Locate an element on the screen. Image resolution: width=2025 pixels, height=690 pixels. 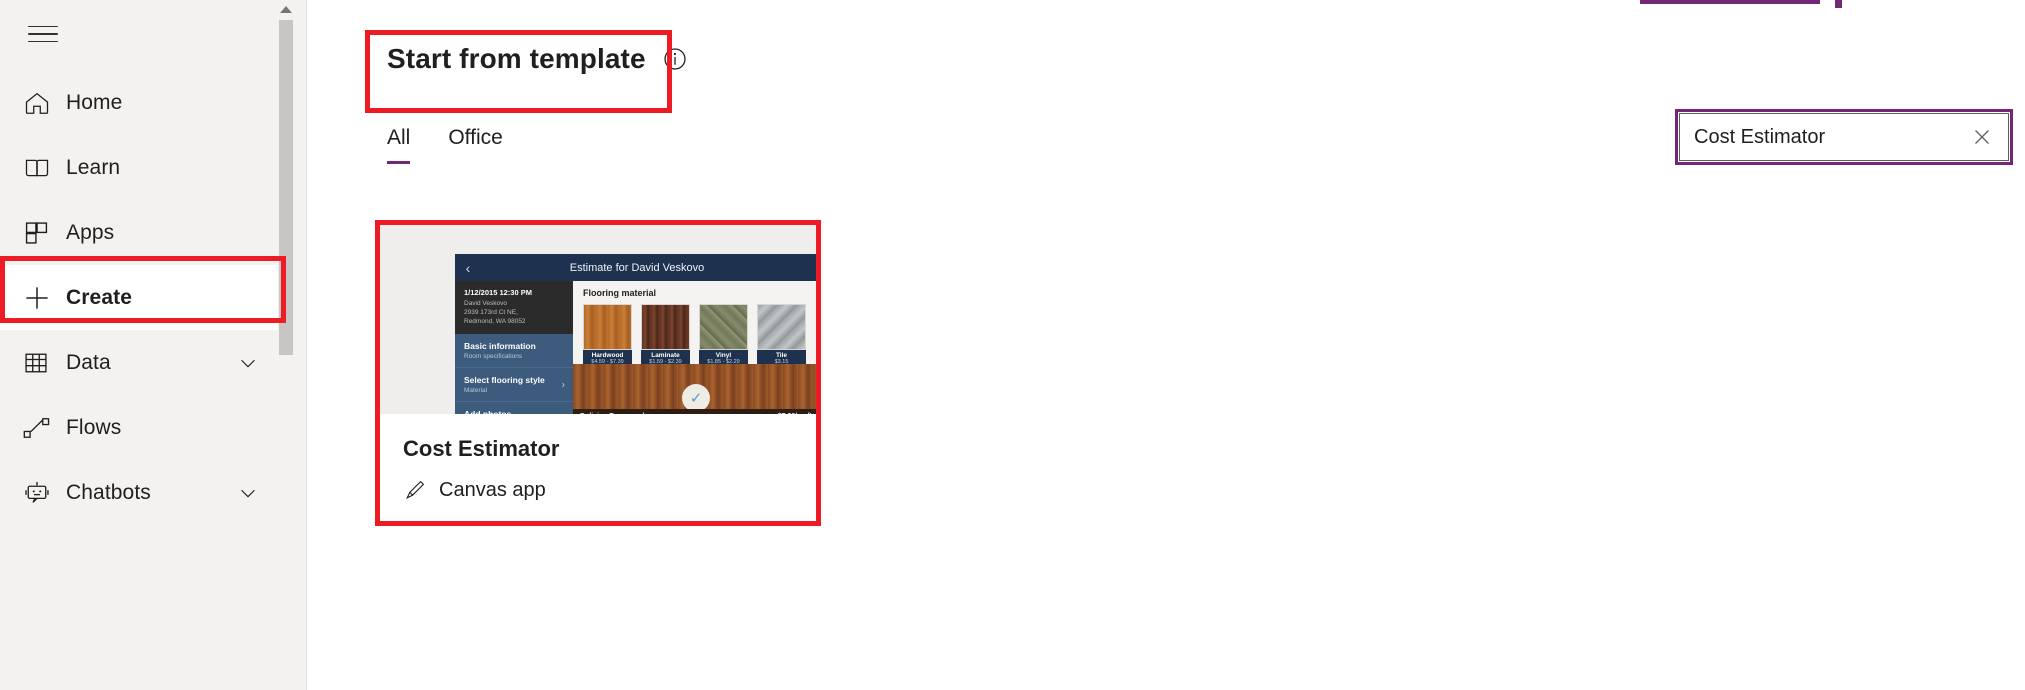
close-x-icon is located at coordinates (1982, 137).